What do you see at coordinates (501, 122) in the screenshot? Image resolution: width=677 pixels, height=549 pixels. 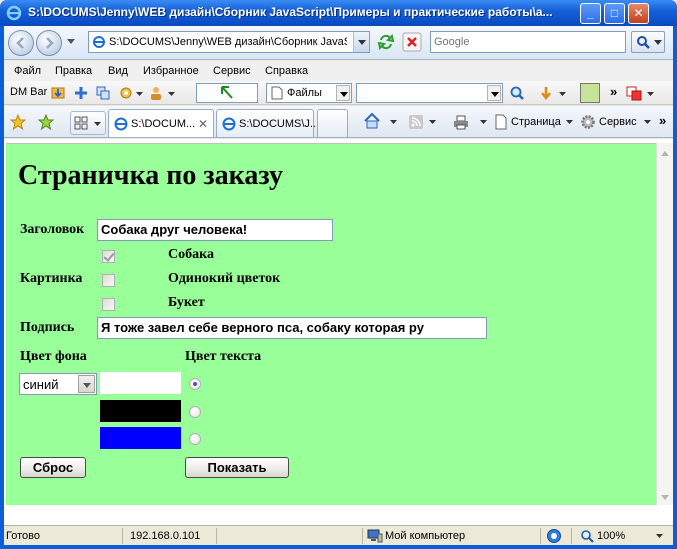 I see `page-menu-icon` at bounding box center [501, 122].